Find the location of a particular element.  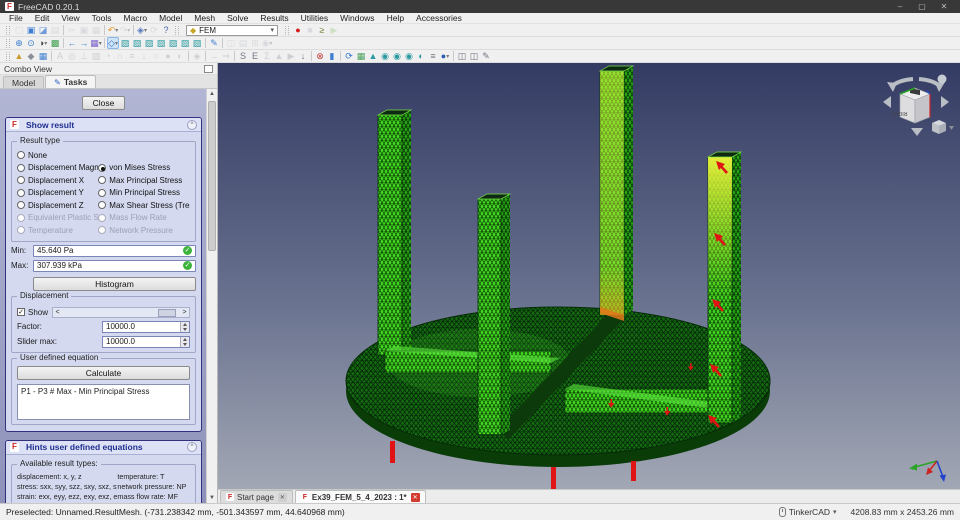

slider-thumb is located at coordinates (167, 312).